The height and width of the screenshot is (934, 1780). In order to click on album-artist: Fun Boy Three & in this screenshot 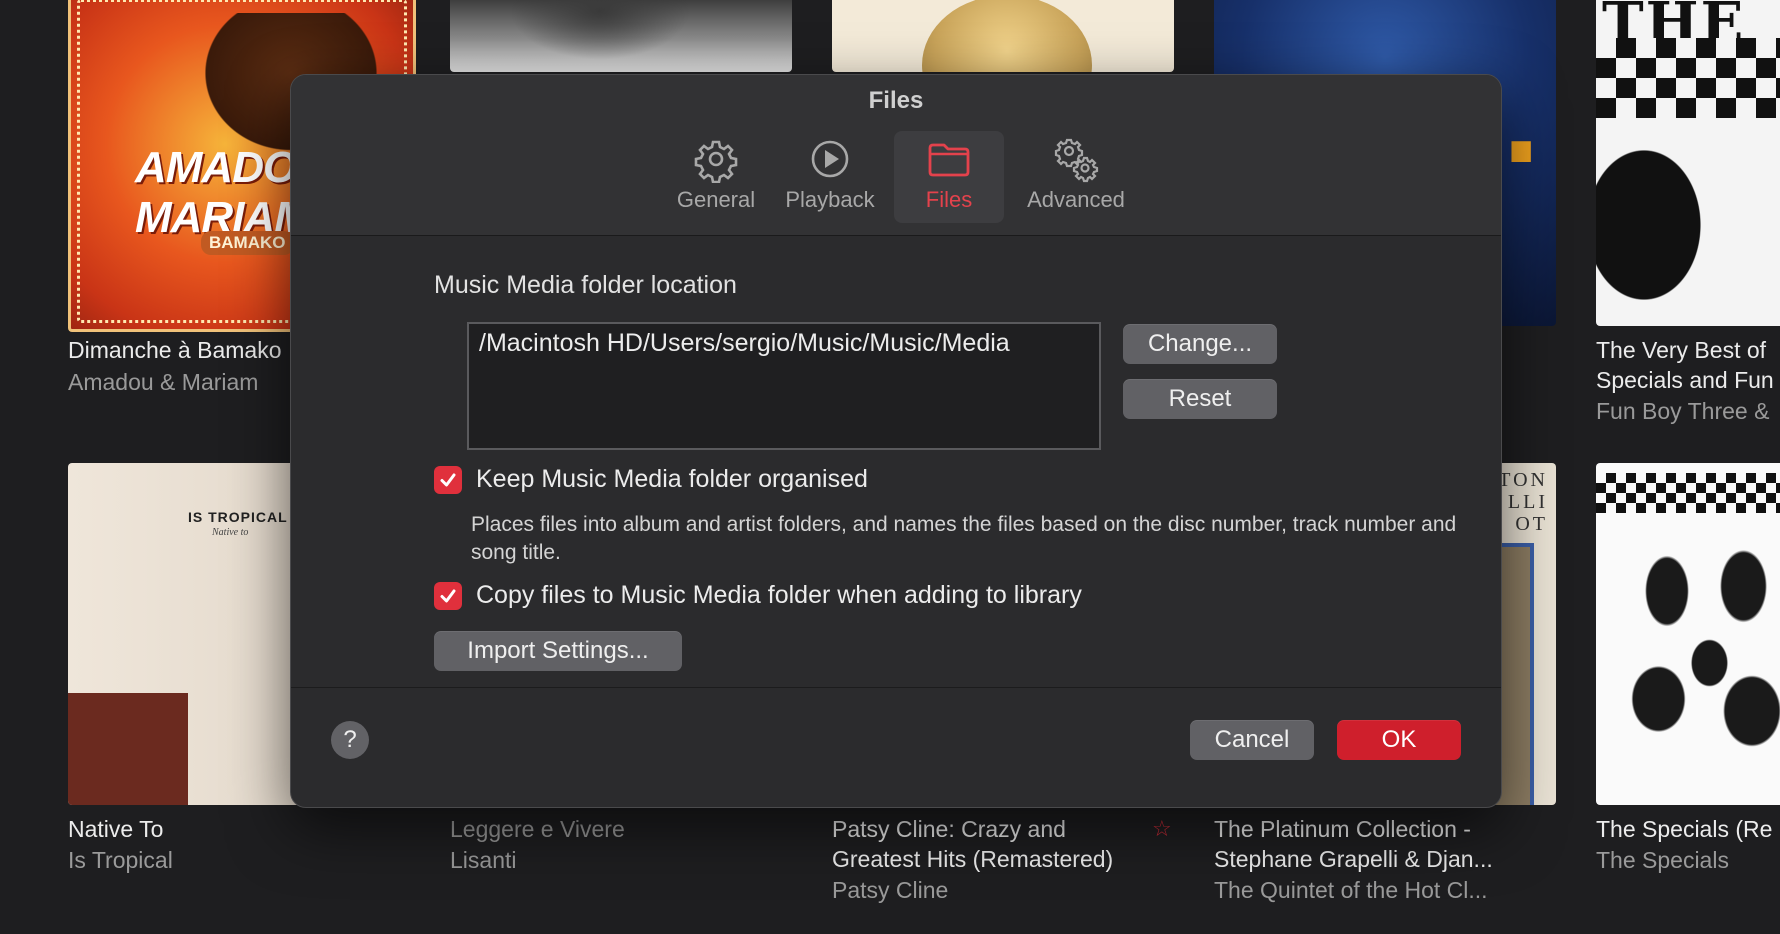, I will do `click(1688, 411)`.